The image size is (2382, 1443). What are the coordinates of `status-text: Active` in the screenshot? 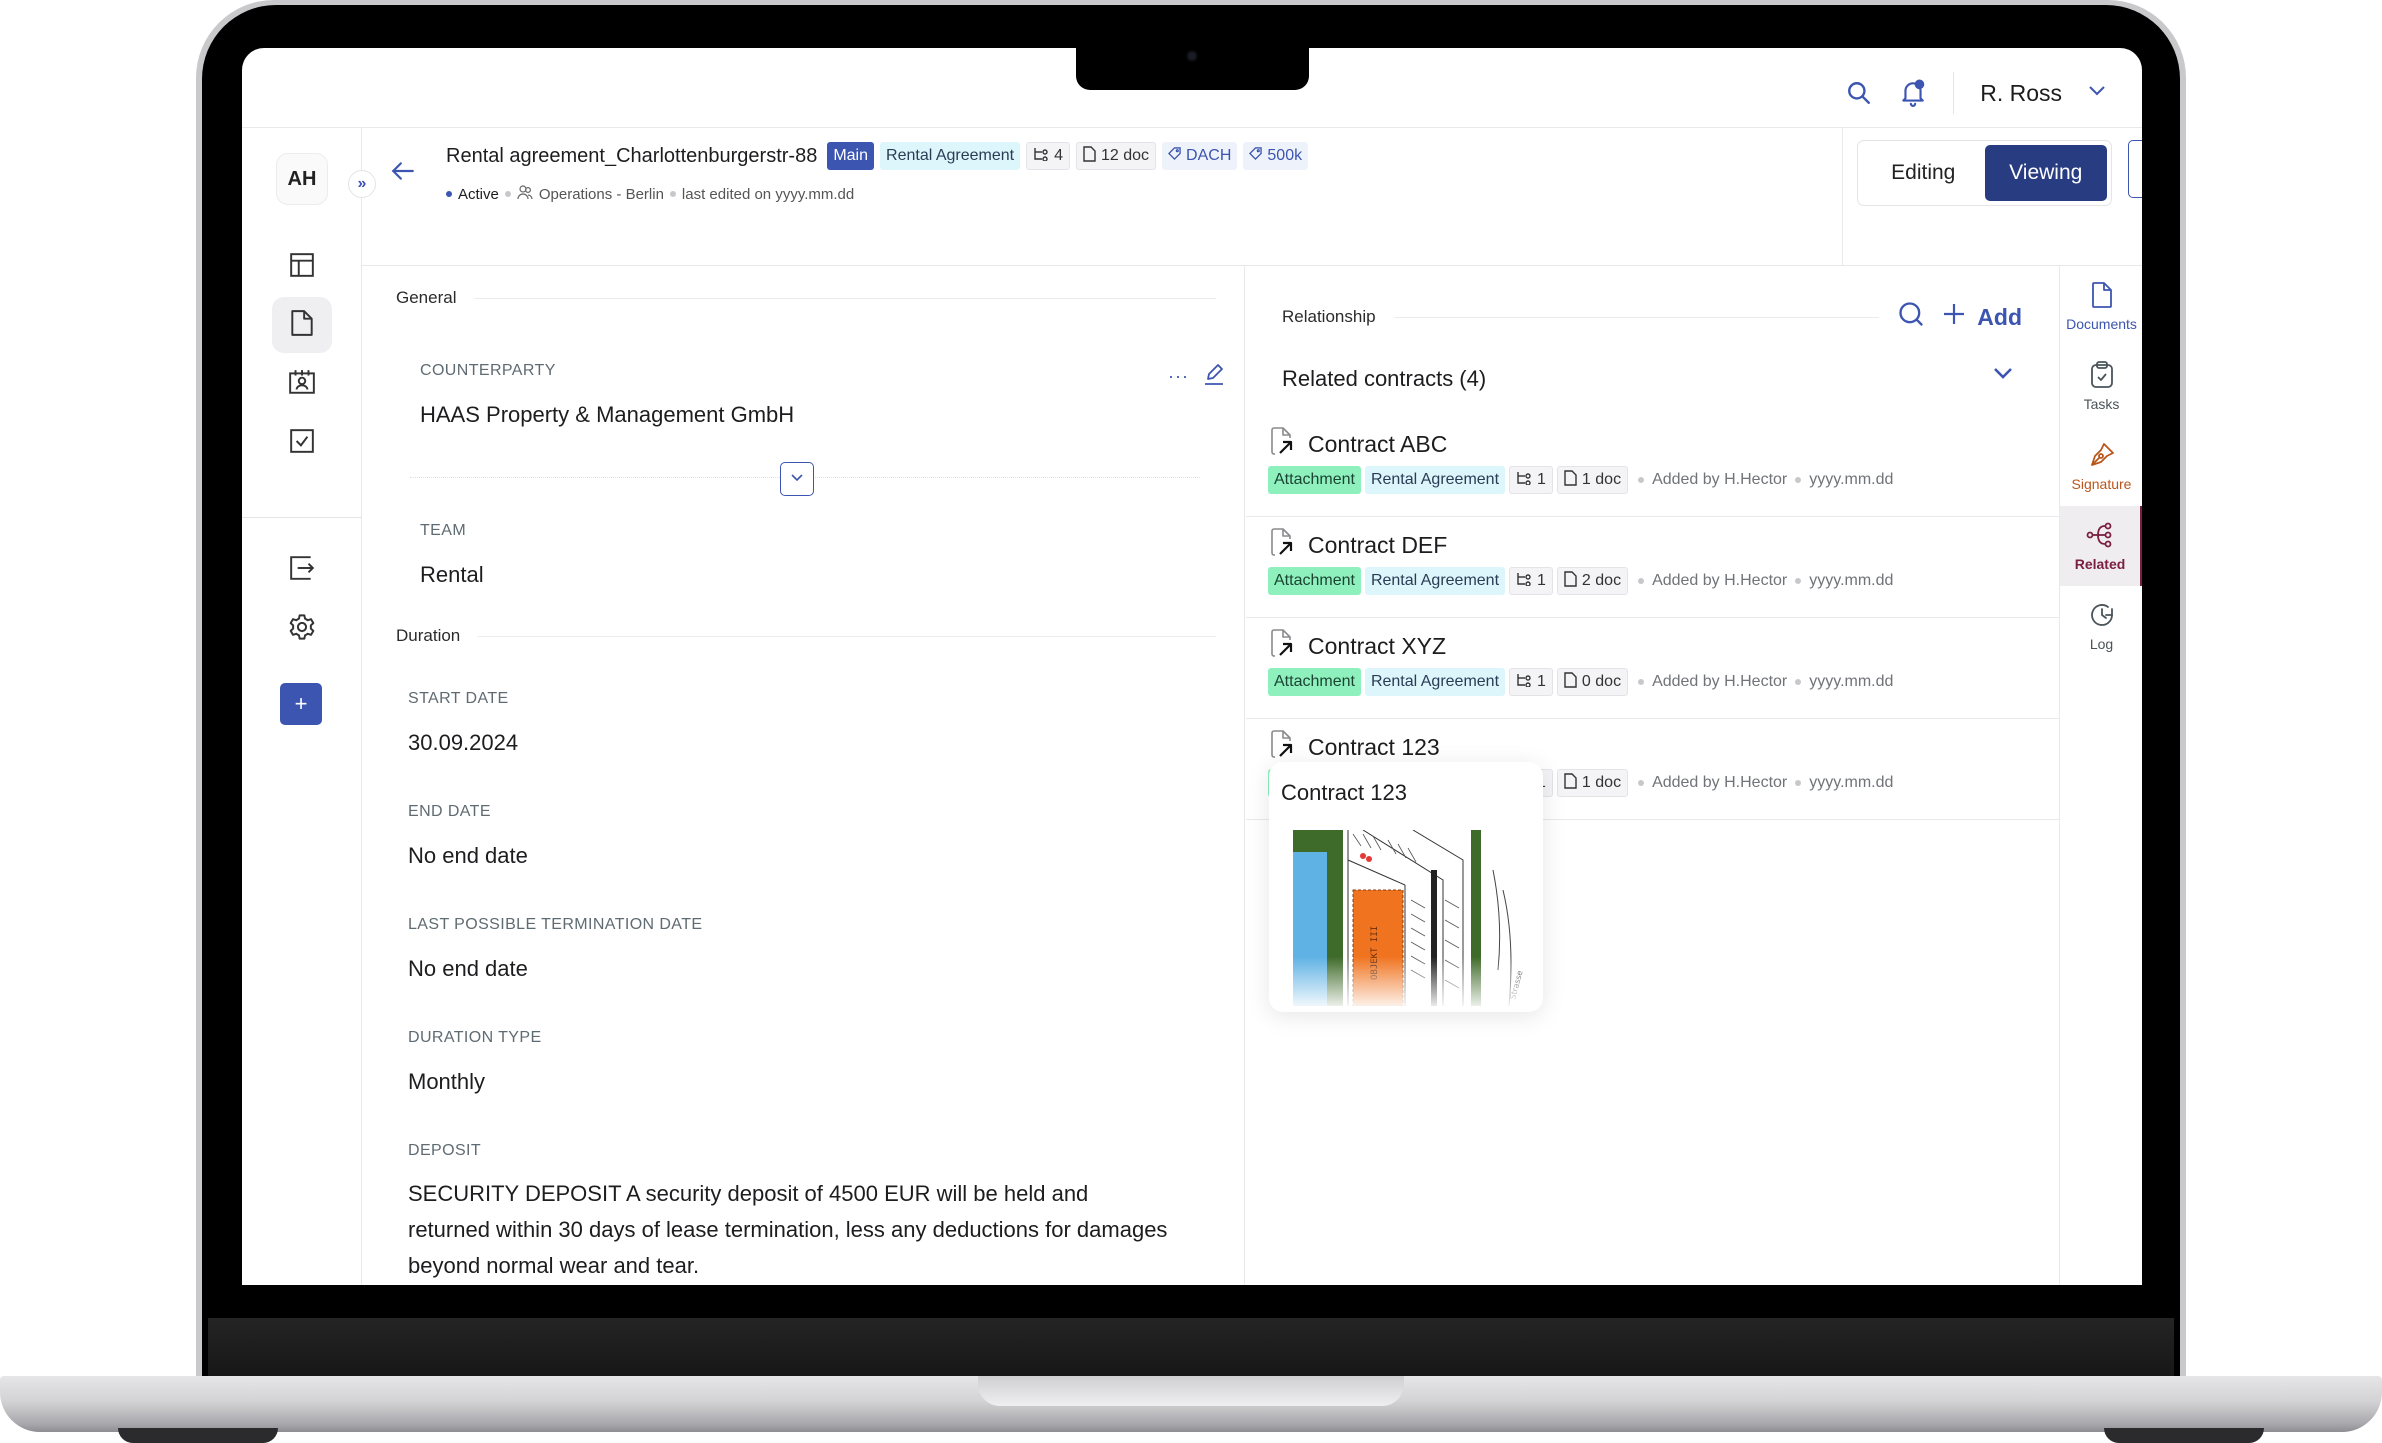 It's located at (478, 194).